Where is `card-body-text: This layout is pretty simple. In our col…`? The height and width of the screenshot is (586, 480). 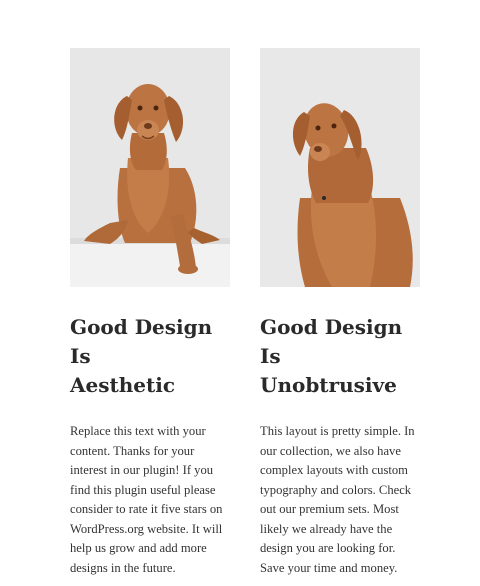 card-body-text: This layout is pretty simple. In our col… is located at coordinates (340, 500).